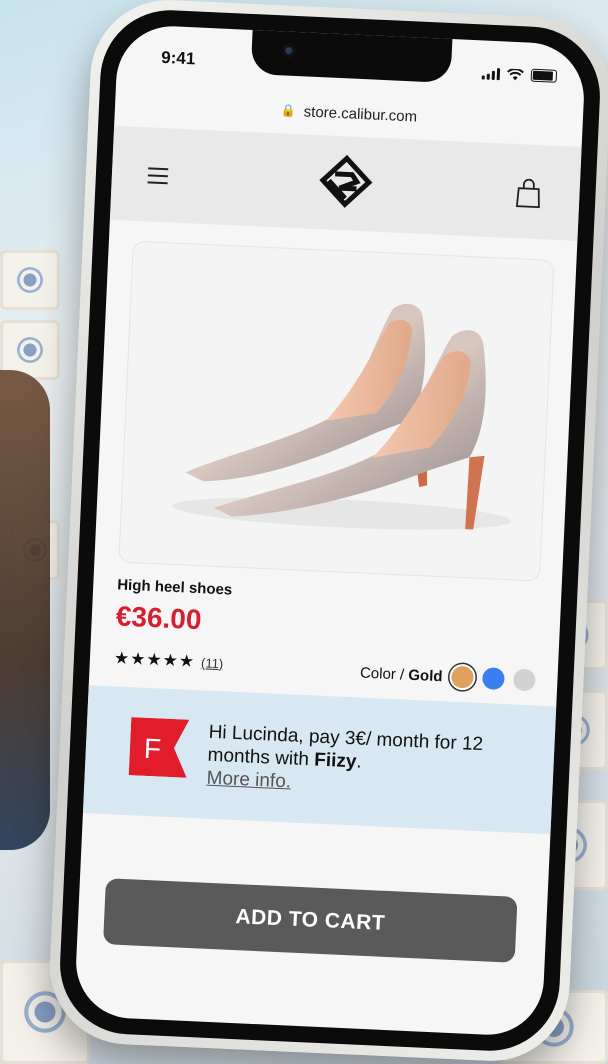 The image size is (608, 1064). I want to click on cellular-signal-icon, so click(491, 74).